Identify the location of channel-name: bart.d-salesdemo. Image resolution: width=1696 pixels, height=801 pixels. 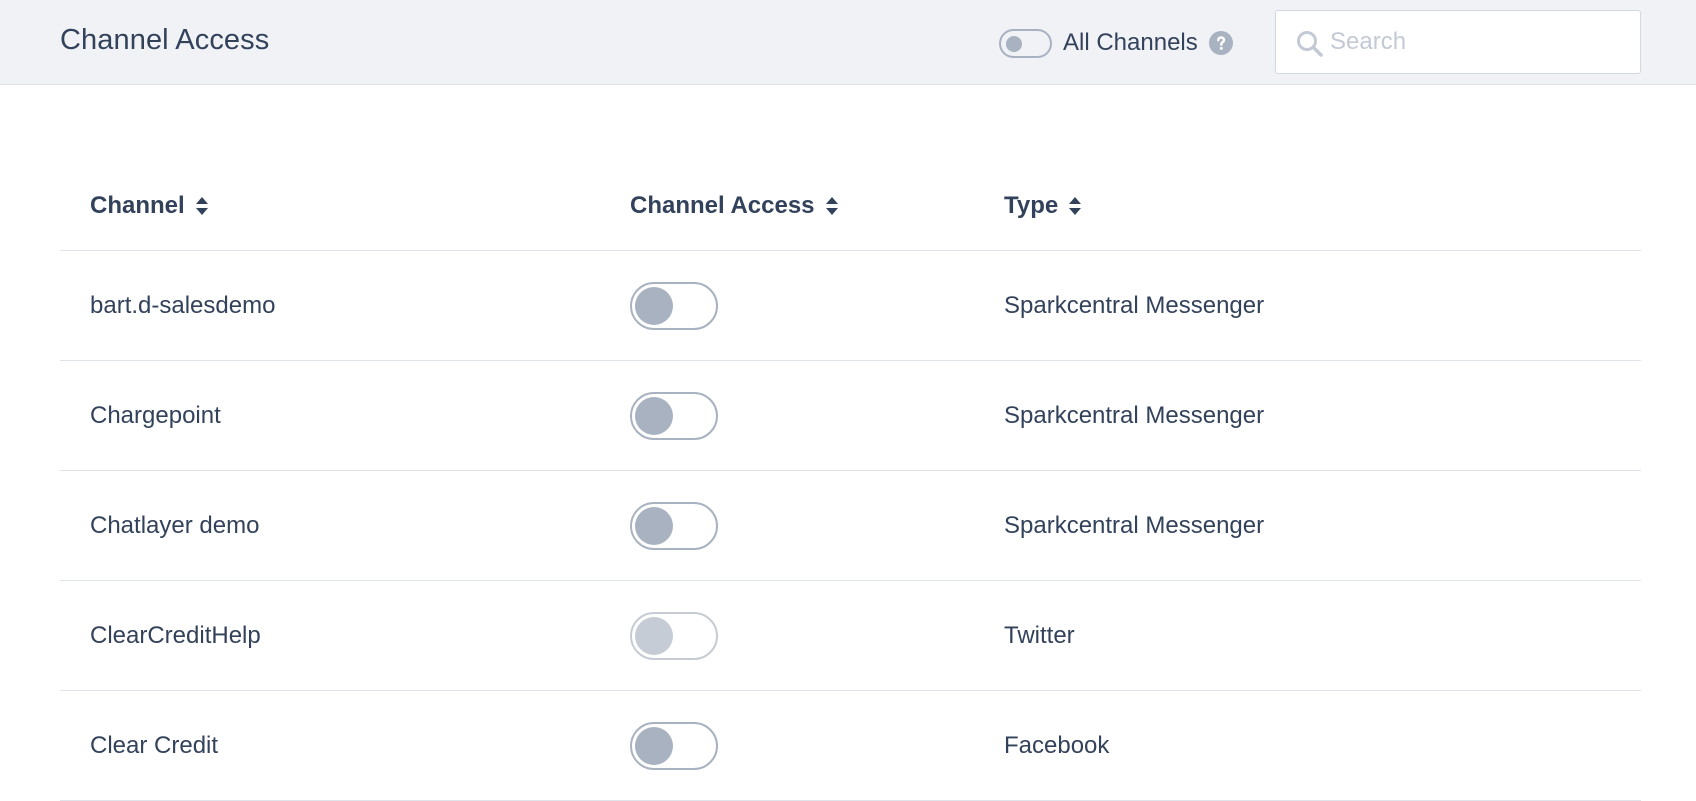
(183, 305).